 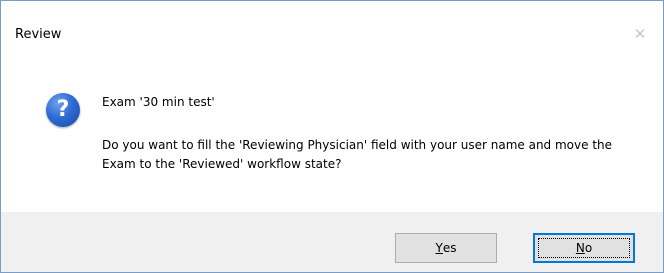 What do you see at coordinates (640, 34) in the screenshot?
I see `close-icon: ✕` at bounding box center [640, 34].